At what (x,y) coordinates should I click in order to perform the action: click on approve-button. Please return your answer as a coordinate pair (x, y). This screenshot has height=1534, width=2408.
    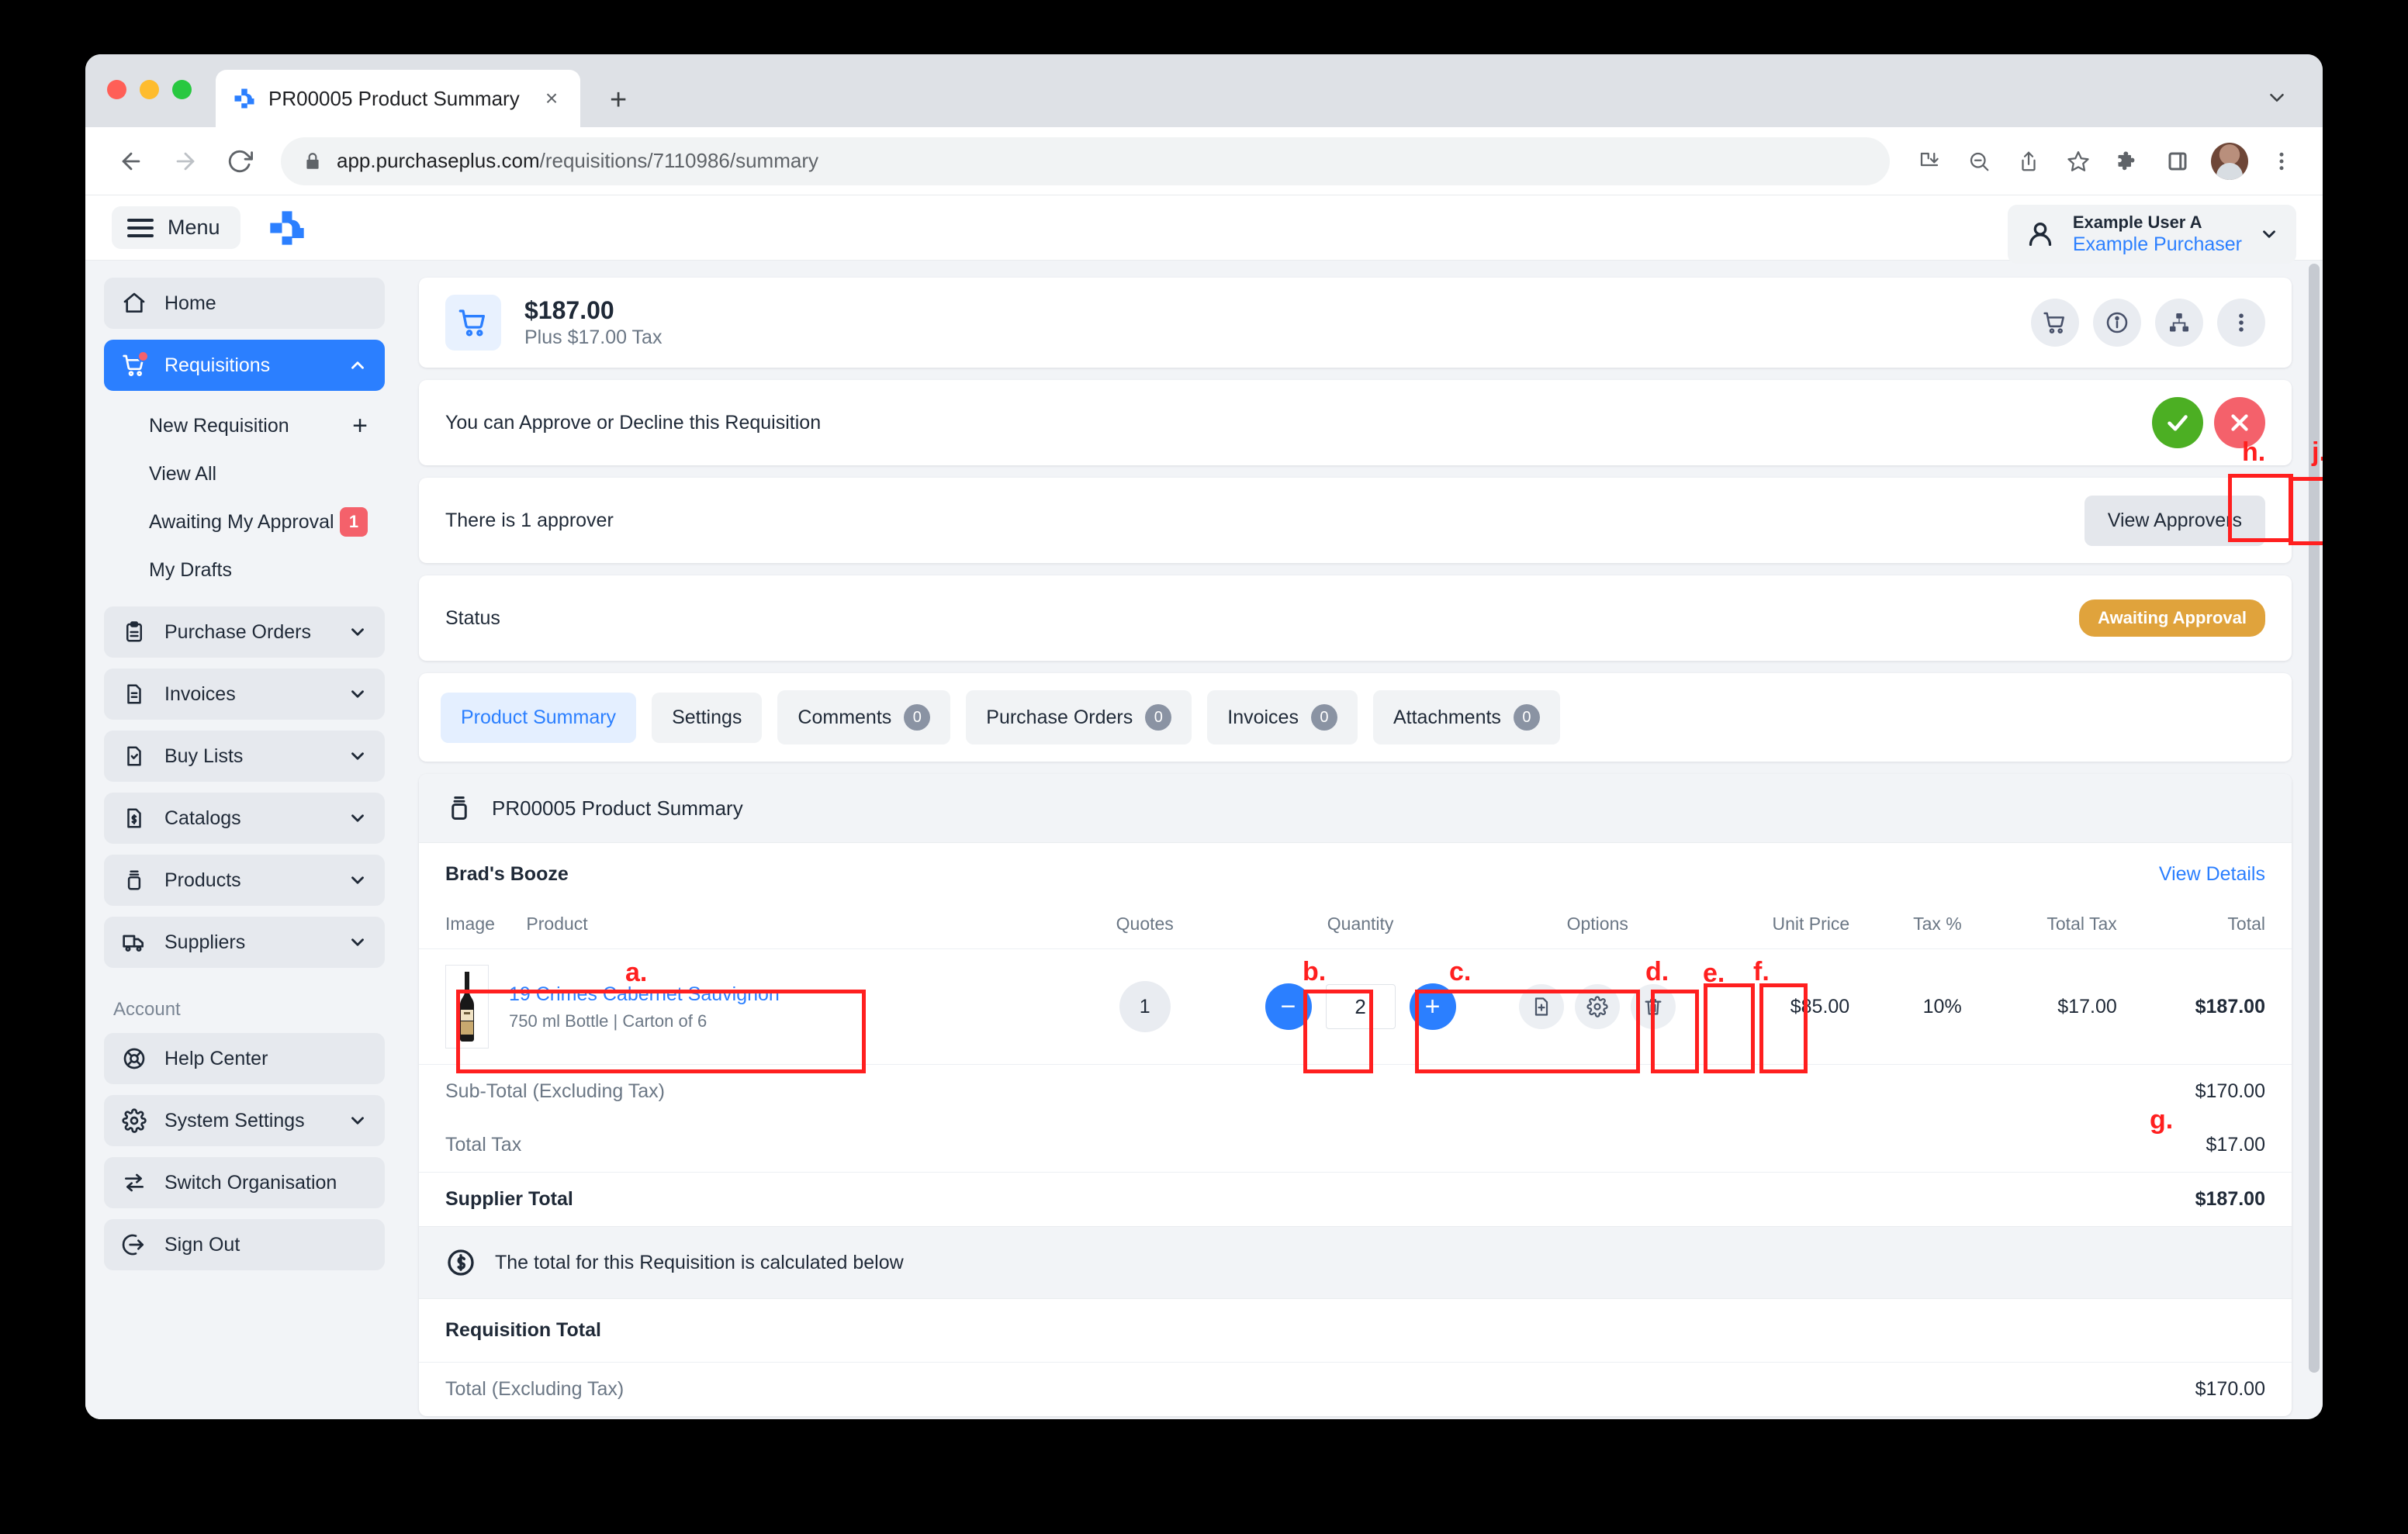
    Looking at the image, I should click on (2177, 422).